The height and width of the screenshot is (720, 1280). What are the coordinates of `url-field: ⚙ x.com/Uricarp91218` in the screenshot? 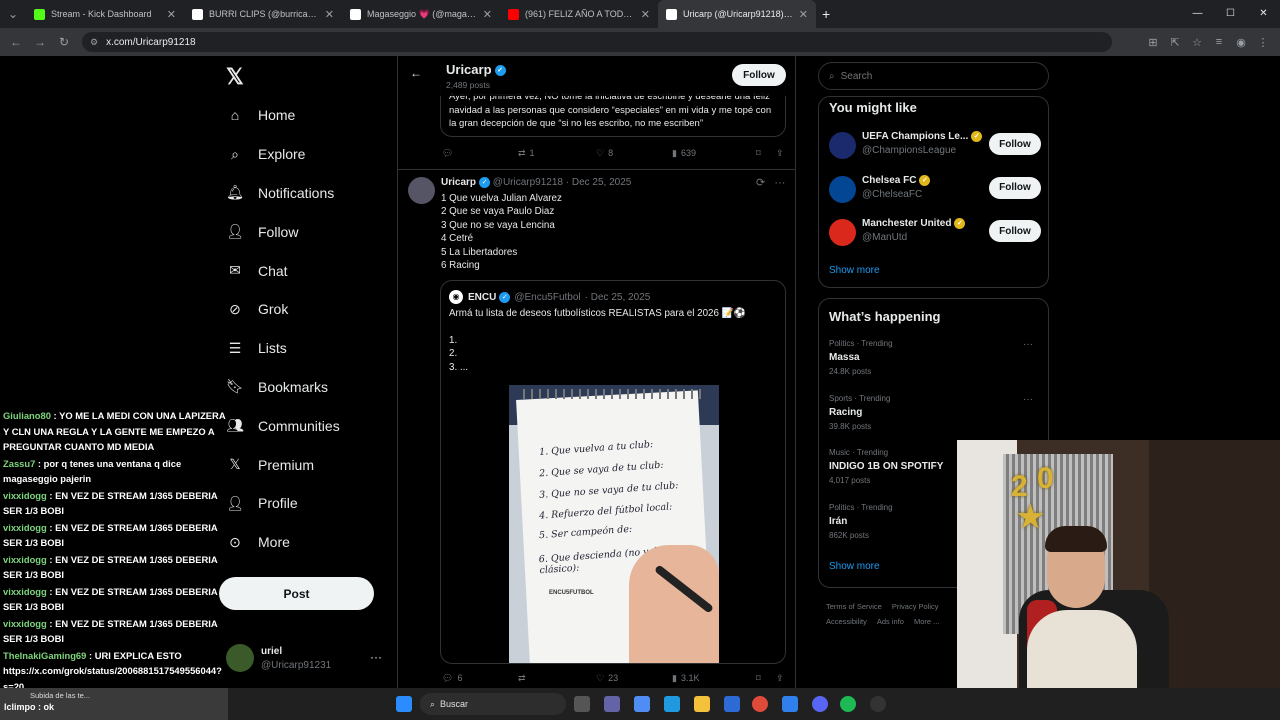 It's located at (597, 42).